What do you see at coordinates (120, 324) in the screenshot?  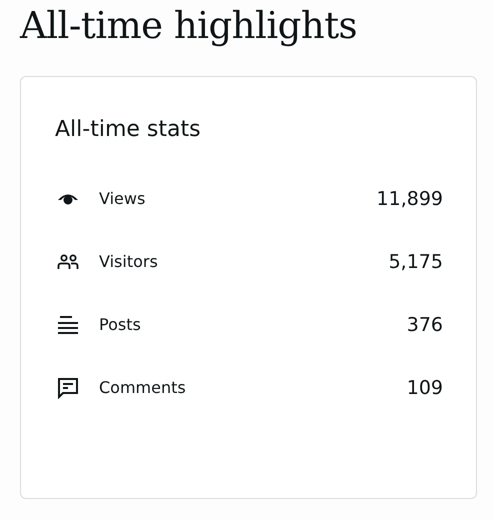 I see `stat-label: Posts` at bounding box center [120, 324].